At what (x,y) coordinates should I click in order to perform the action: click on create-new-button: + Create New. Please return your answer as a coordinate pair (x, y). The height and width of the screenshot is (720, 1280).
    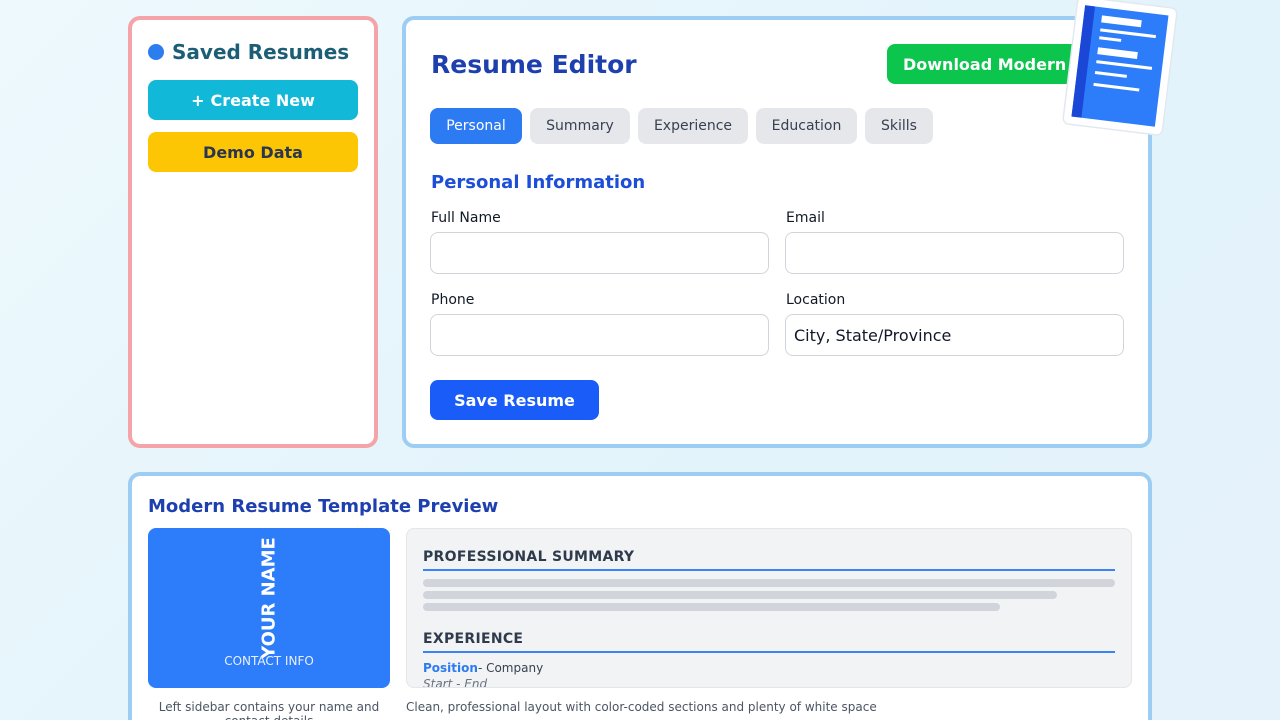
    Looking at the image, I should click on (253, 100).